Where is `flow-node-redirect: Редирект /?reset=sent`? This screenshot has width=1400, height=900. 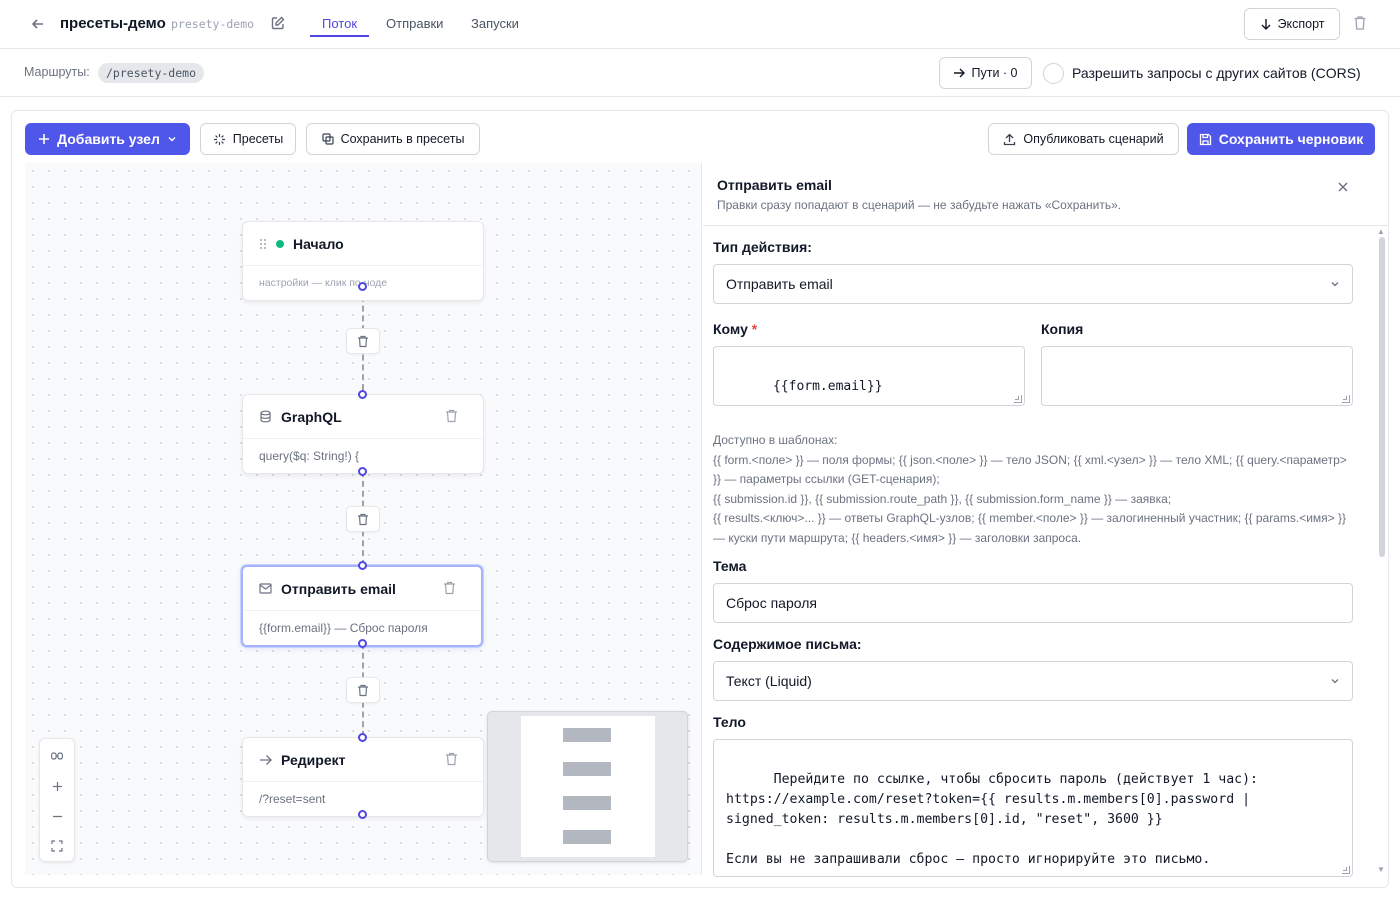
flow-node-redirect: Редирект /?reset=sent is located at coordinates (363, 777).